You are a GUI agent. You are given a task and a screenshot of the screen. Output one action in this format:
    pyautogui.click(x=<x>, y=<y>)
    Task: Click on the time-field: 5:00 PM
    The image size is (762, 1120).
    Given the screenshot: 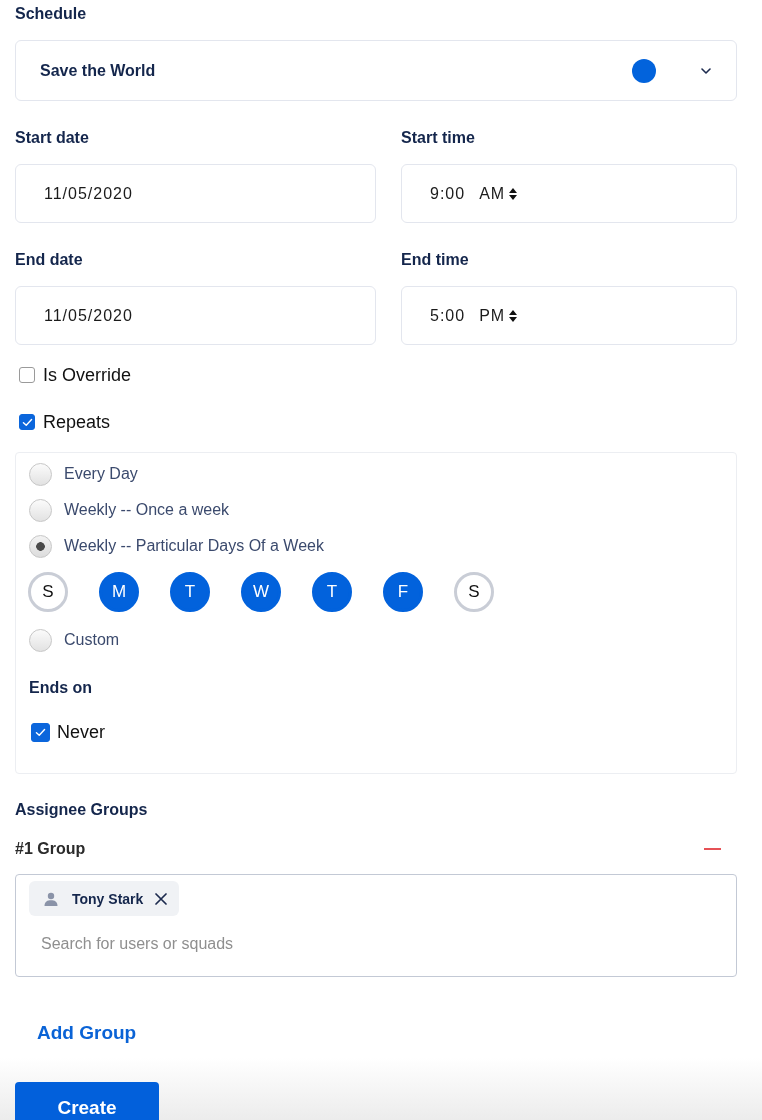 What is the action you would take?
    pyautogui.click(x=569, y=315)
    